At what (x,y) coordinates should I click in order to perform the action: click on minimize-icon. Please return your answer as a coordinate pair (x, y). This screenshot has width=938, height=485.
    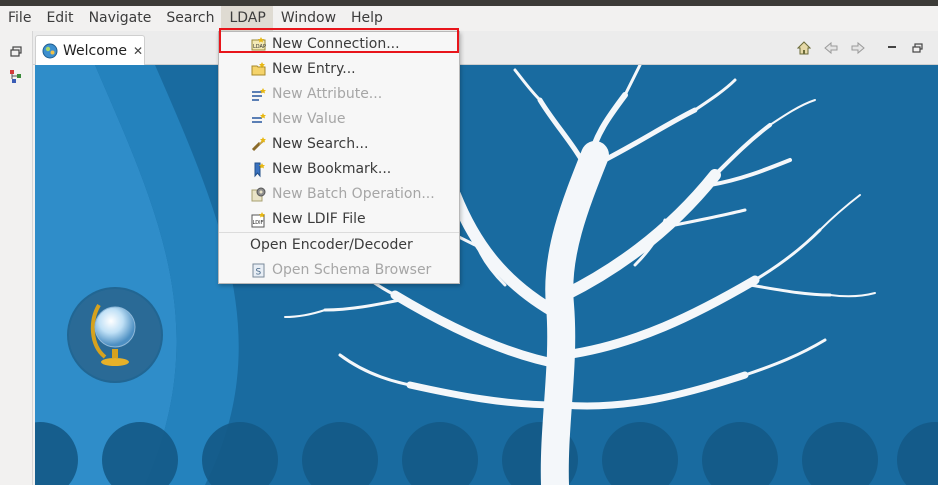
    Looking at the image, I should click on (892, 48).